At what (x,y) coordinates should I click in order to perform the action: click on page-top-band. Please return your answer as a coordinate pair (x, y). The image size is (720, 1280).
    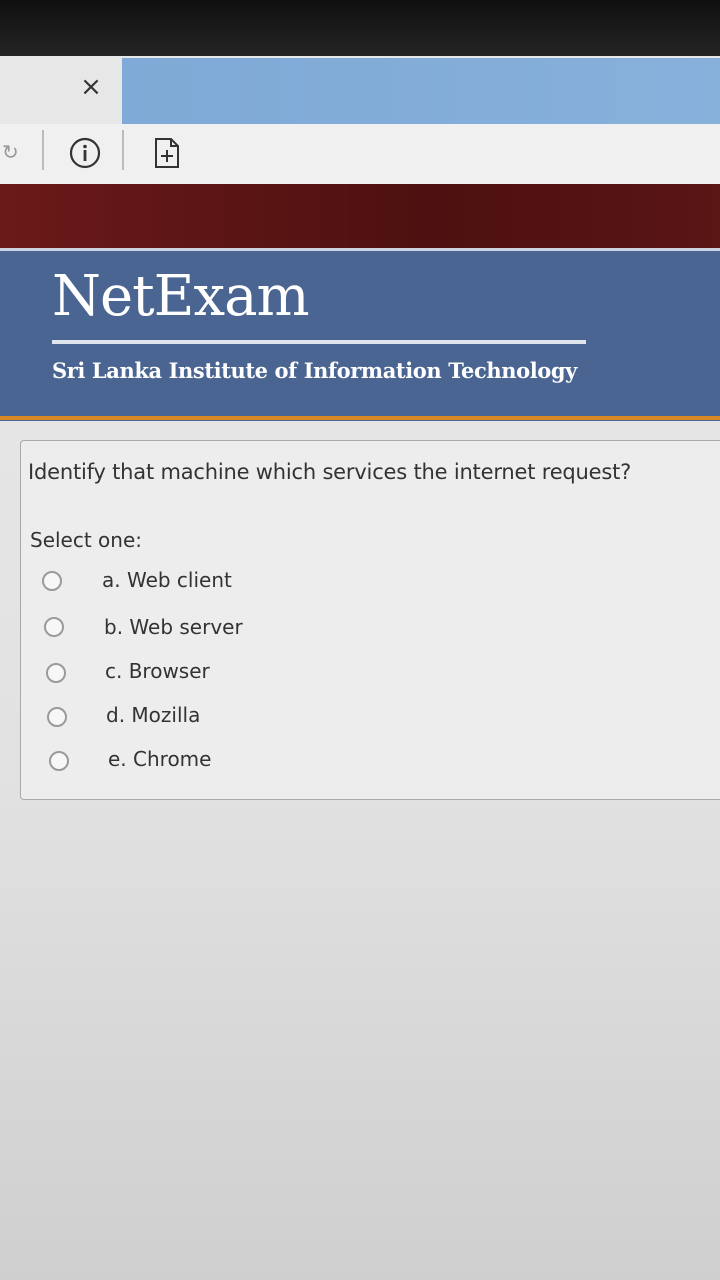
    Looking at the image, I should click on (360, 216).